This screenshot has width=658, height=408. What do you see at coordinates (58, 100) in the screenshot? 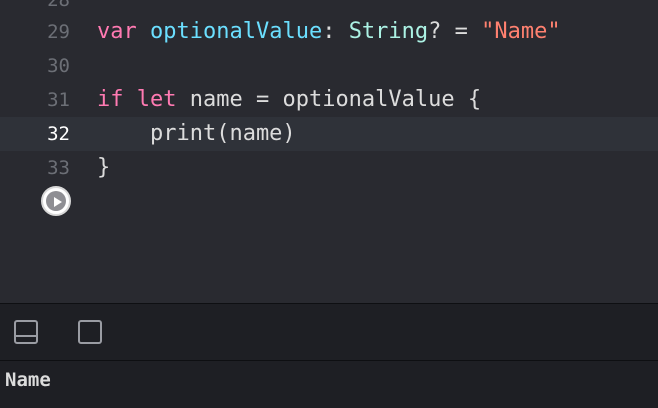
I see `line-number: 31` at bounding box center [58, 100].